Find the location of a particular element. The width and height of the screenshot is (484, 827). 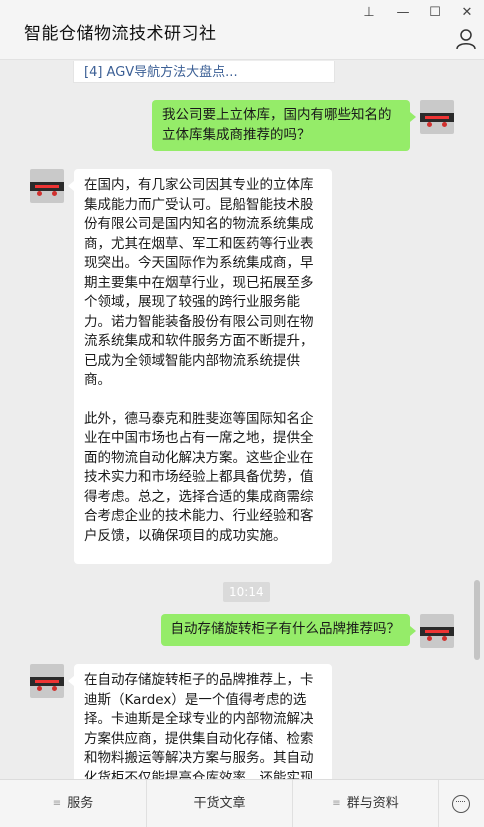

tab-articles: 干货文章 is located at coordinates (220, 803).